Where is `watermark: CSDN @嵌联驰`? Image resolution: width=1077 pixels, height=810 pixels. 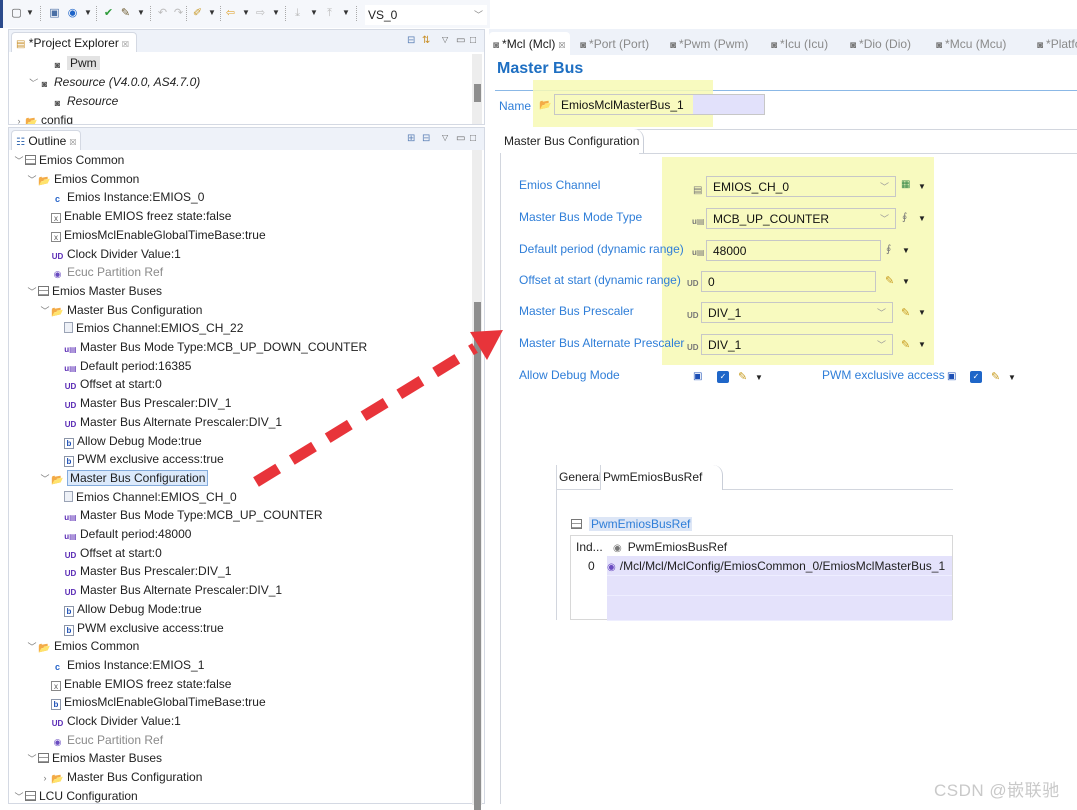
watermark: CSDN @嵌联驰 is located at coordinates (997, 790).